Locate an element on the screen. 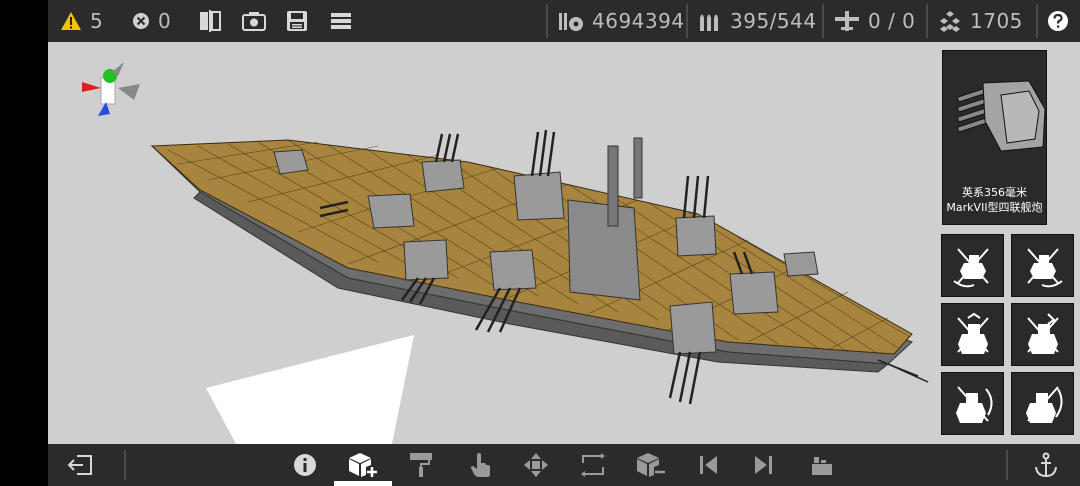 The width and height of the screenshot is (1080, 486). paint-roller-icon is located at coordinates (421, 465).